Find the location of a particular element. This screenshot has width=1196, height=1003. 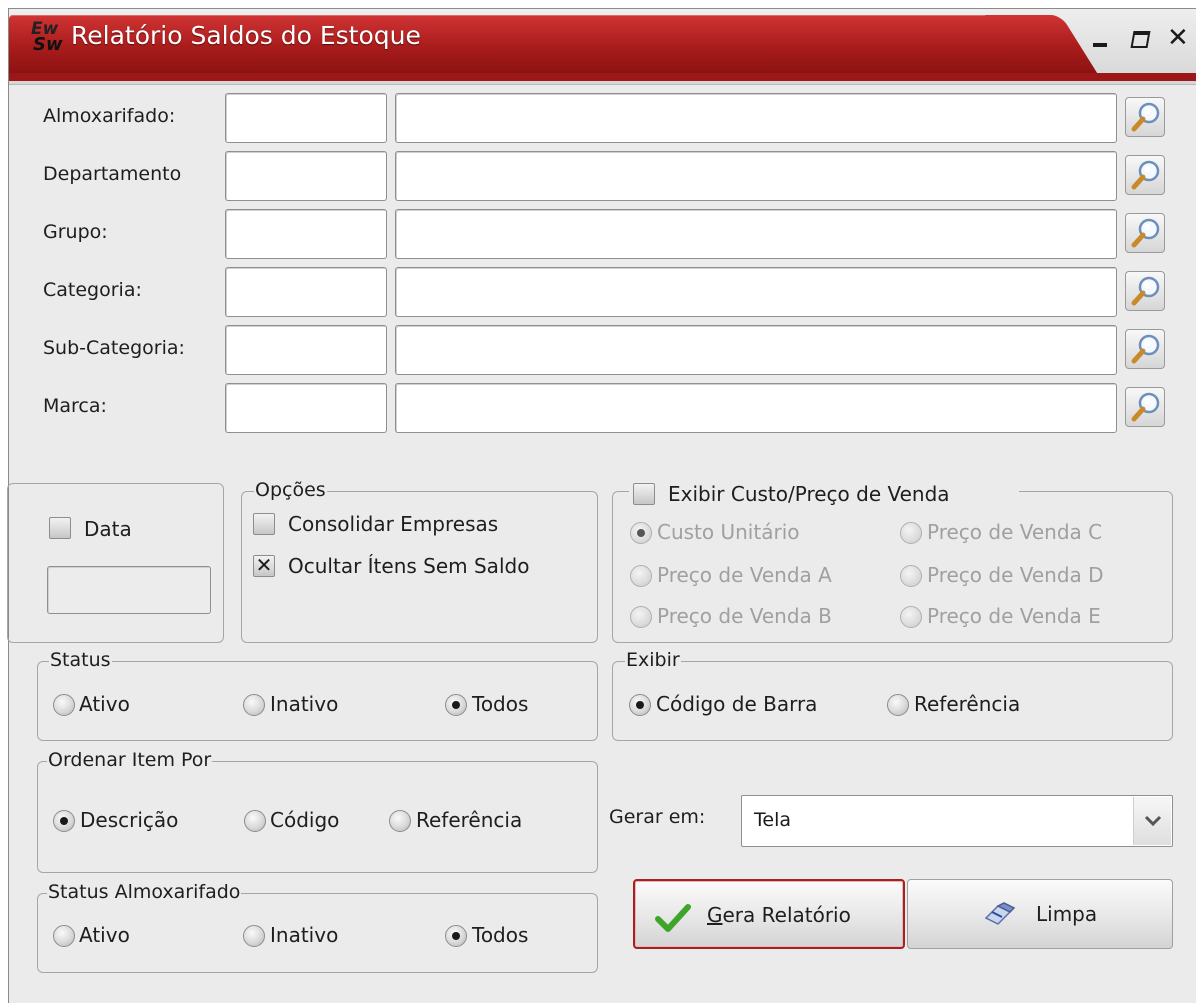

opcoes-legend: Opções is located at coordinates (290, 490).